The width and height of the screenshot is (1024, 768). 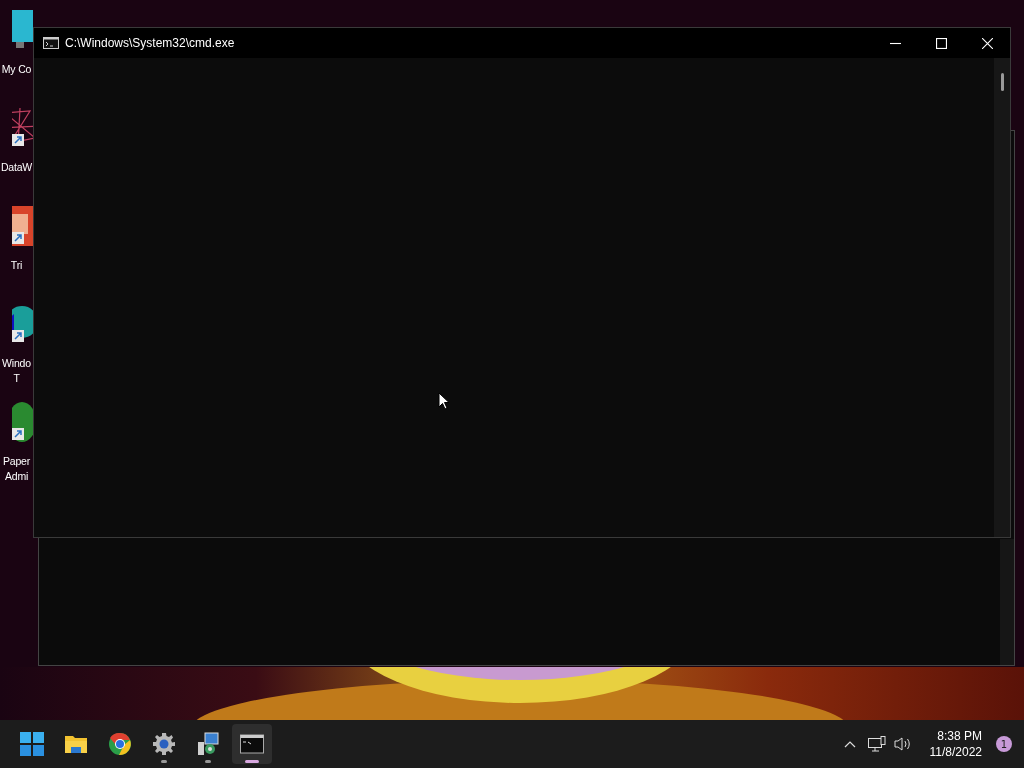 What do you see at coordinates (22, 226) in the screenshot?
I see `document-icon` at bounding box center [22, 226].